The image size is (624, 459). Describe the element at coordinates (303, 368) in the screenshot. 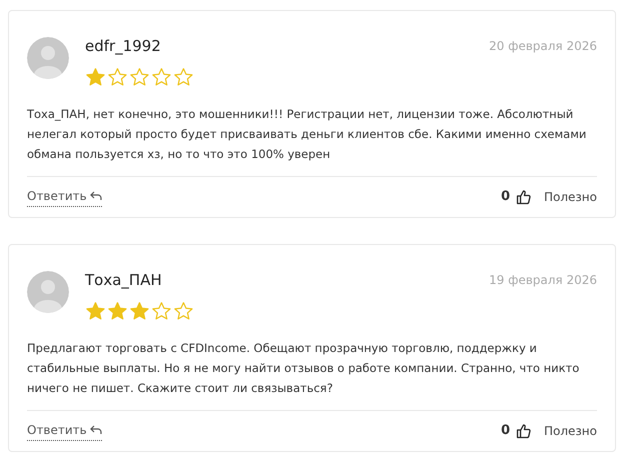

I see `review-text: Предлагают торговать с CFDIncome. Обещают прозрачную торговлю, поддержку и стабильные выплаты. Но я не могу найти отзывов о работе компании. Странно, что никто ничего не пишет. Скажите стоит ли связываться?` at that location.